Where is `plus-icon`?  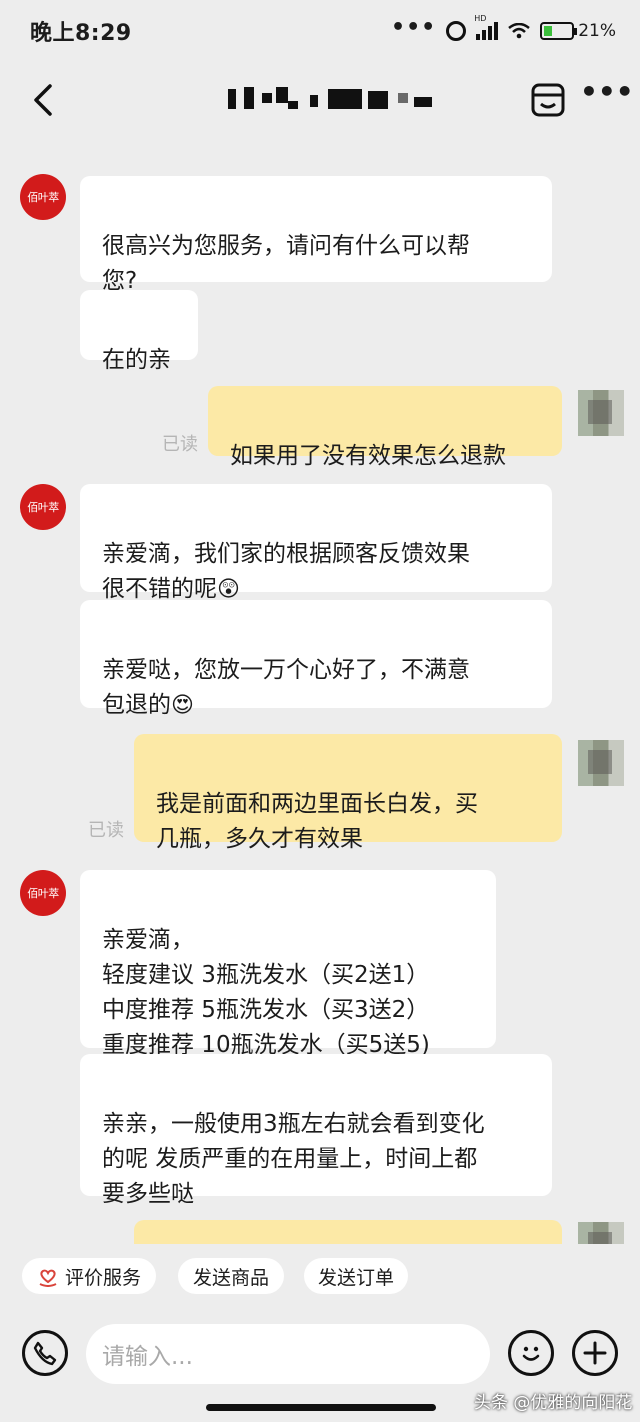
plus-icon is located at coordinates (595, 1353).